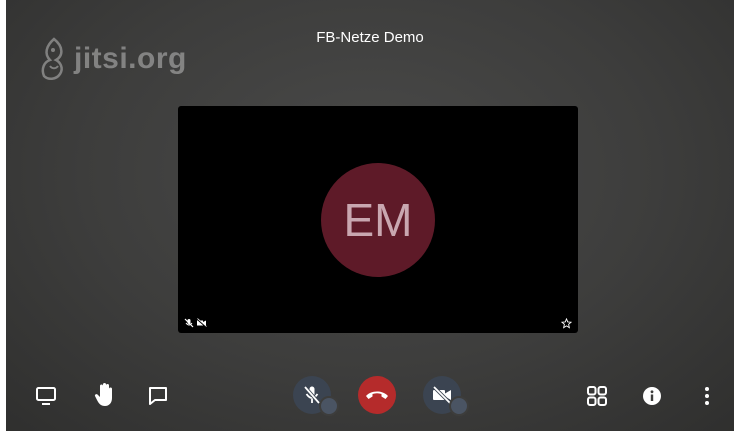 The height and width of the screenshot is (431, 740). I want to click on mic-muted-indicator-icon, so click(189, 323).